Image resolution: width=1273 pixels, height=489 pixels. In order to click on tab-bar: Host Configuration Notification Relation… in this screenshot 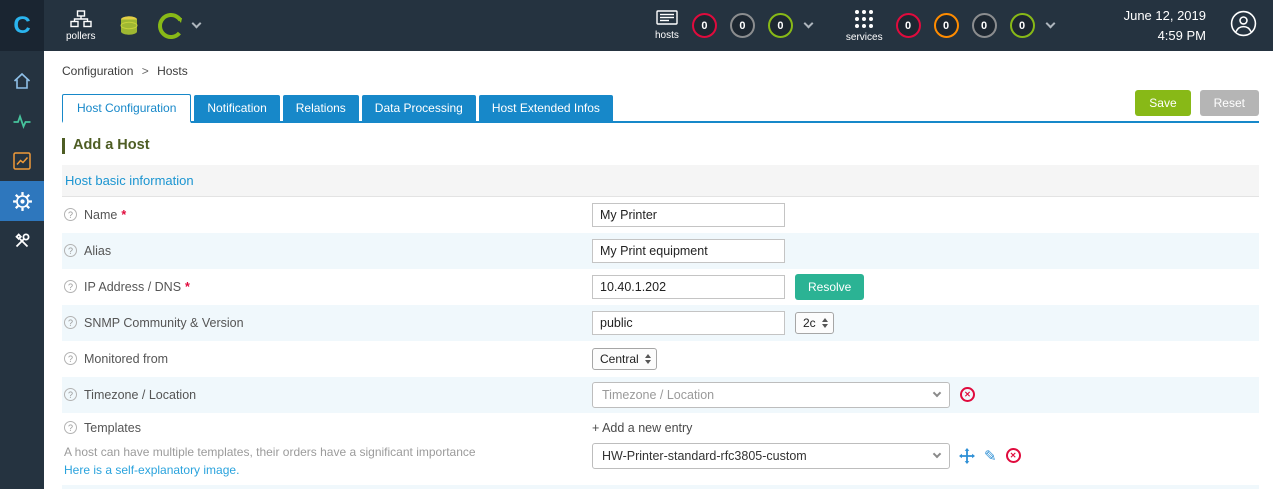, I will do `click(660, 106)`.